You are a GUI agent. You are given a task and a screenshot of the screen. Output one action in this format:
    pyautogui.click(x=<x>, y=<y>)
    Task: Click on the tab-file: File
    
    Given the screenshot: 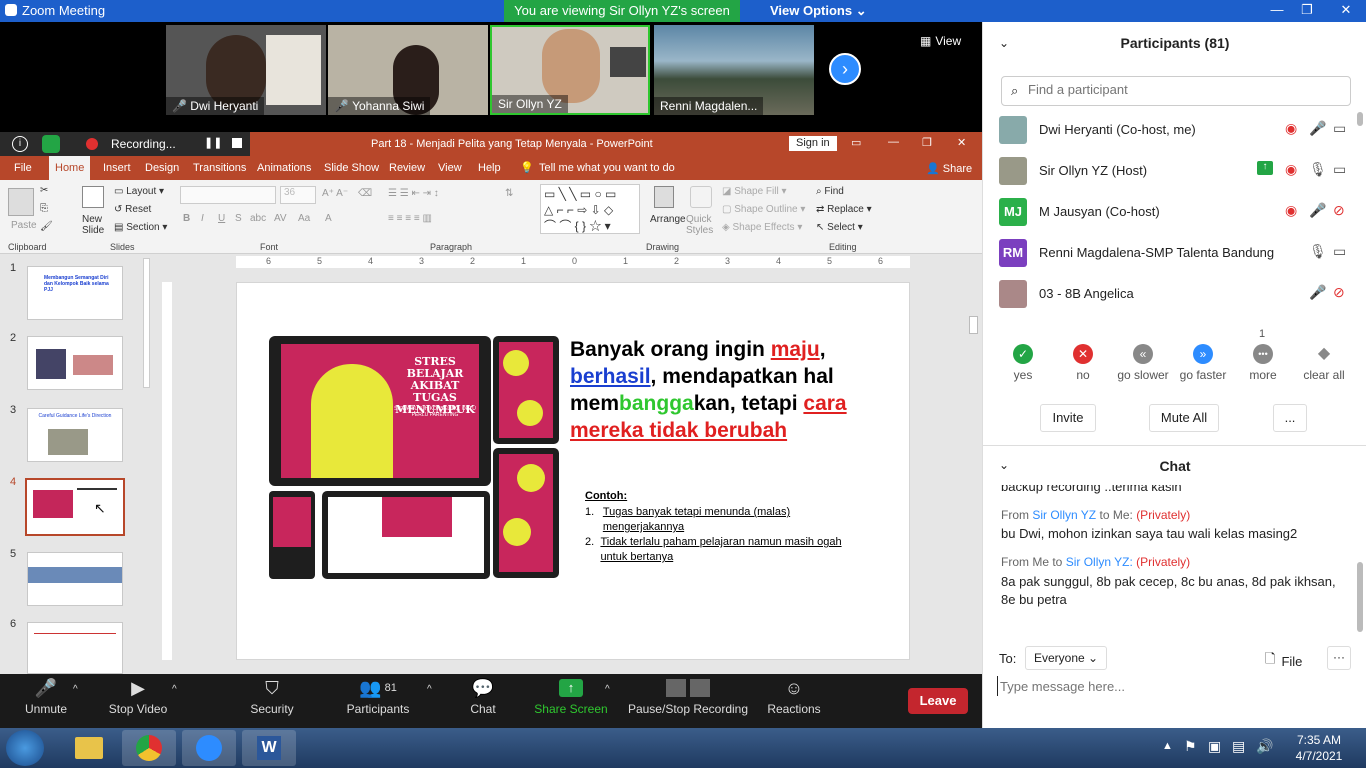 What is the action you would take?
    pyautogui.click(x=23, y=168)
    